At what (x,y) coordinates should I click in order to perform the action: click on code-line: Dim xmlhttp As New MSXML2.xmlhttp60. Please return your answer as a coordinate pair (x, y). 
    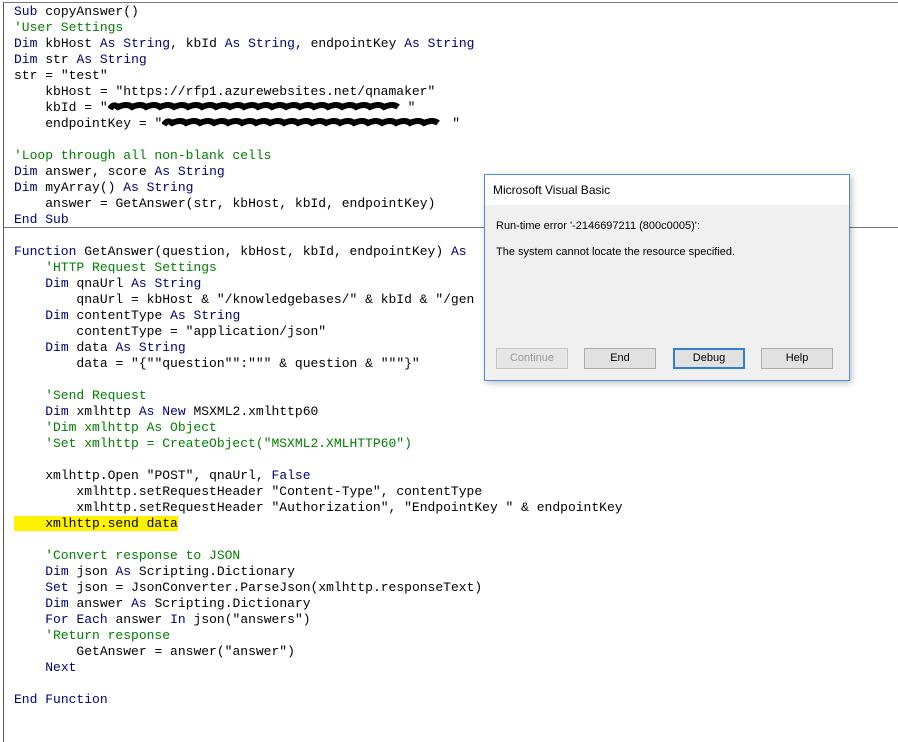
    Looking at the image, I should click on (318, 412).